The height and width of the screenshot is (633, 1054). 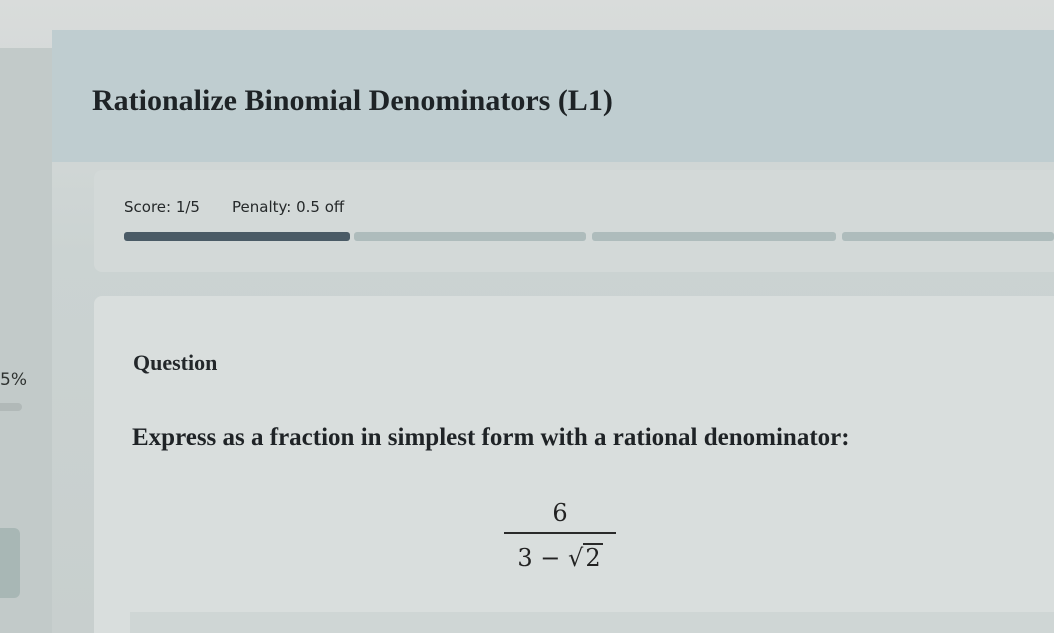 What do you see at coordinates (175, 362) in the screenshot?
I see `question-heading: Question` at bounding box center [175, 362].